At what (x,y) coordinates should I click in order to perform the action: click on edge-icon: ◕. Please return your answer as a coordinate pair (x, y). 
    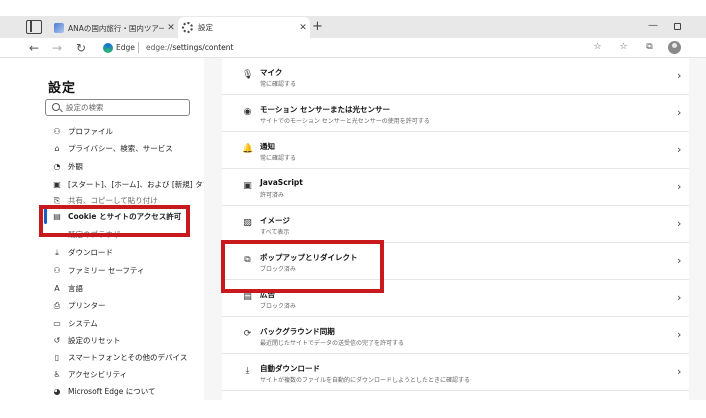
    Looking at the image, I should click on (57, 391).